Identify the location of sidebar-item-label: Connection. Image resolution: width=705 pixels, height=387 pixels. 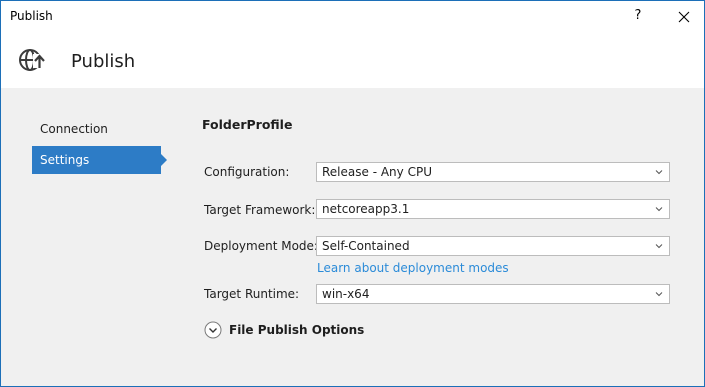
(74, 129).